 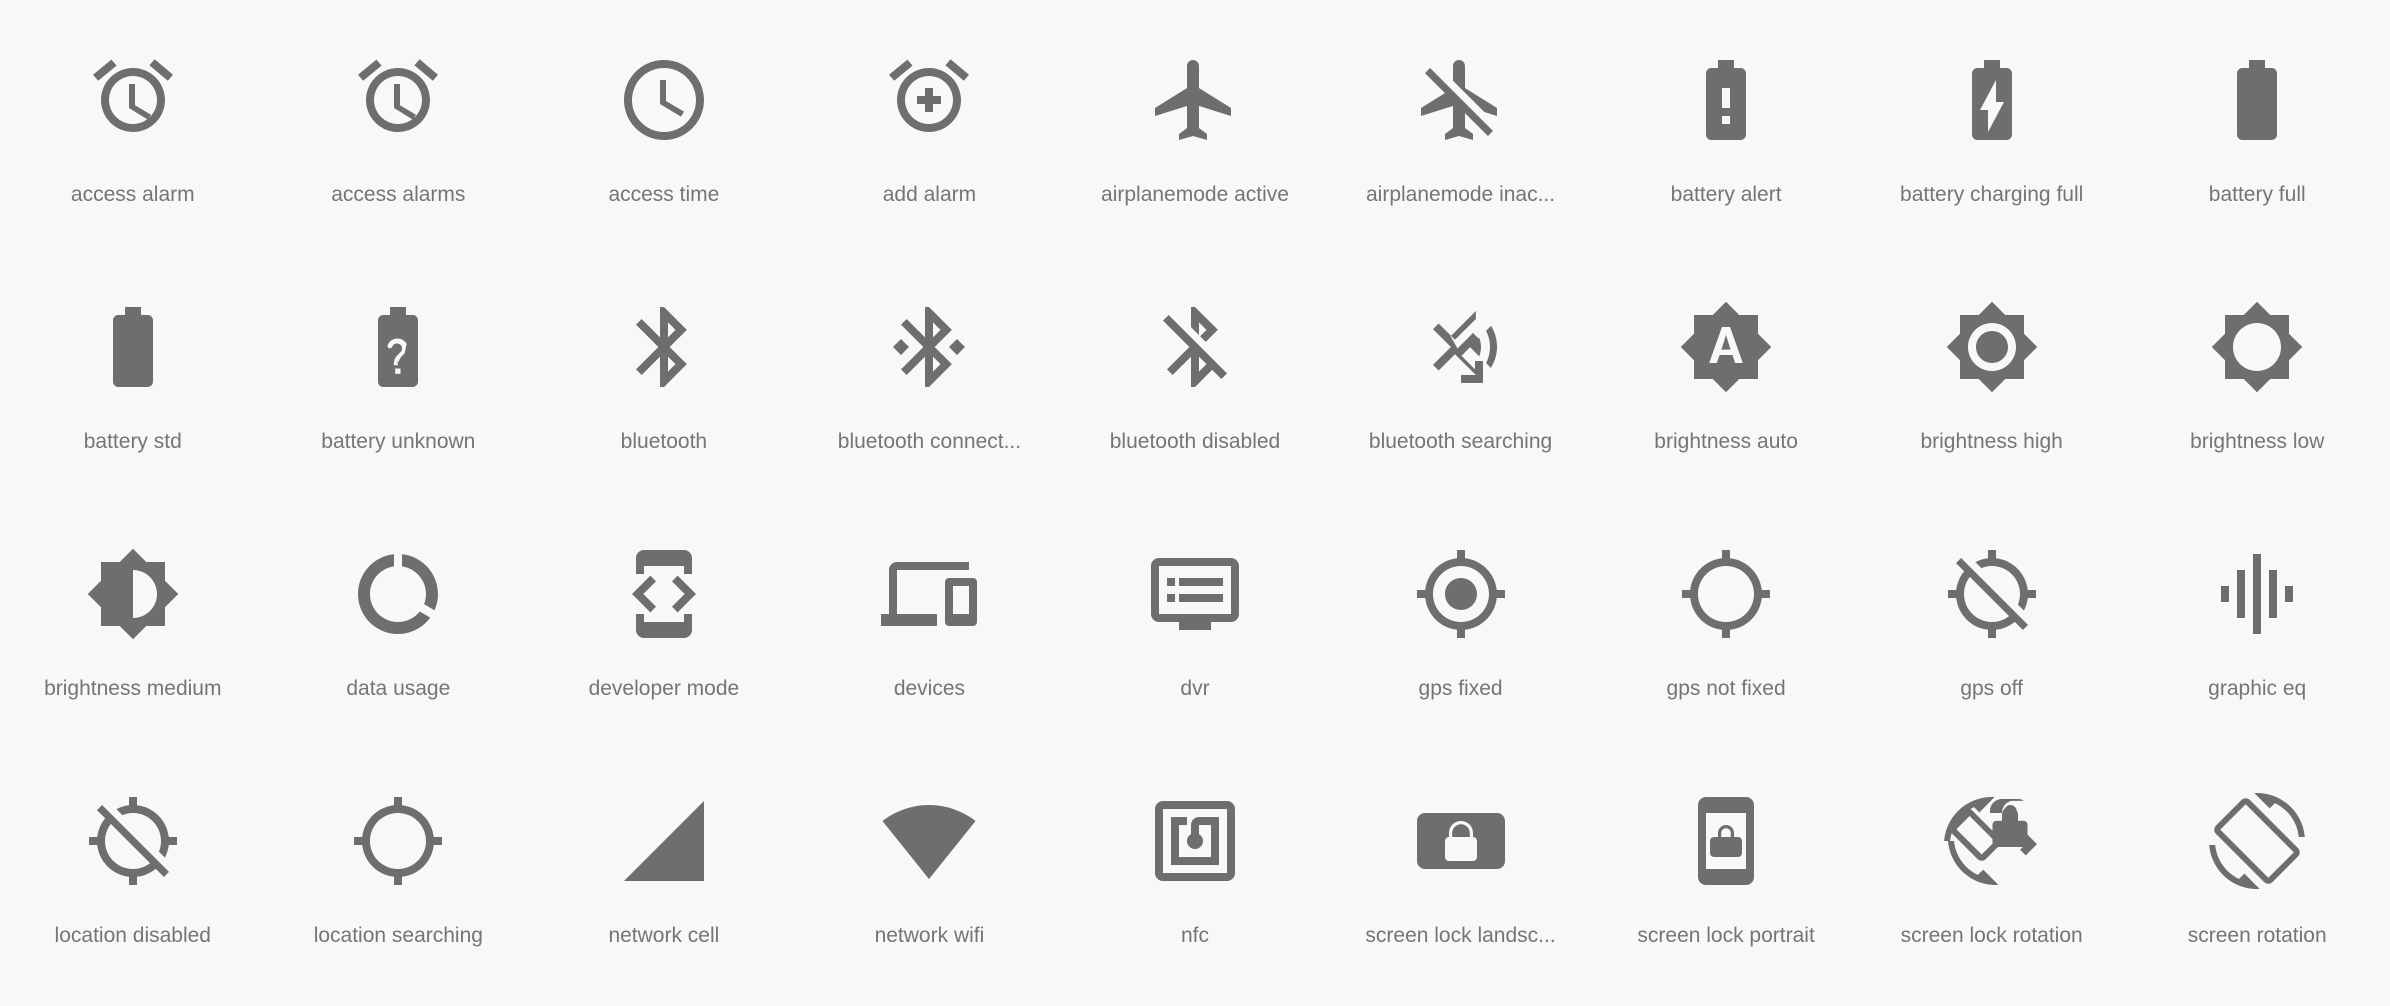 I want to click on icon-cell: screen lock rotation, so click(x=1992, y=882).